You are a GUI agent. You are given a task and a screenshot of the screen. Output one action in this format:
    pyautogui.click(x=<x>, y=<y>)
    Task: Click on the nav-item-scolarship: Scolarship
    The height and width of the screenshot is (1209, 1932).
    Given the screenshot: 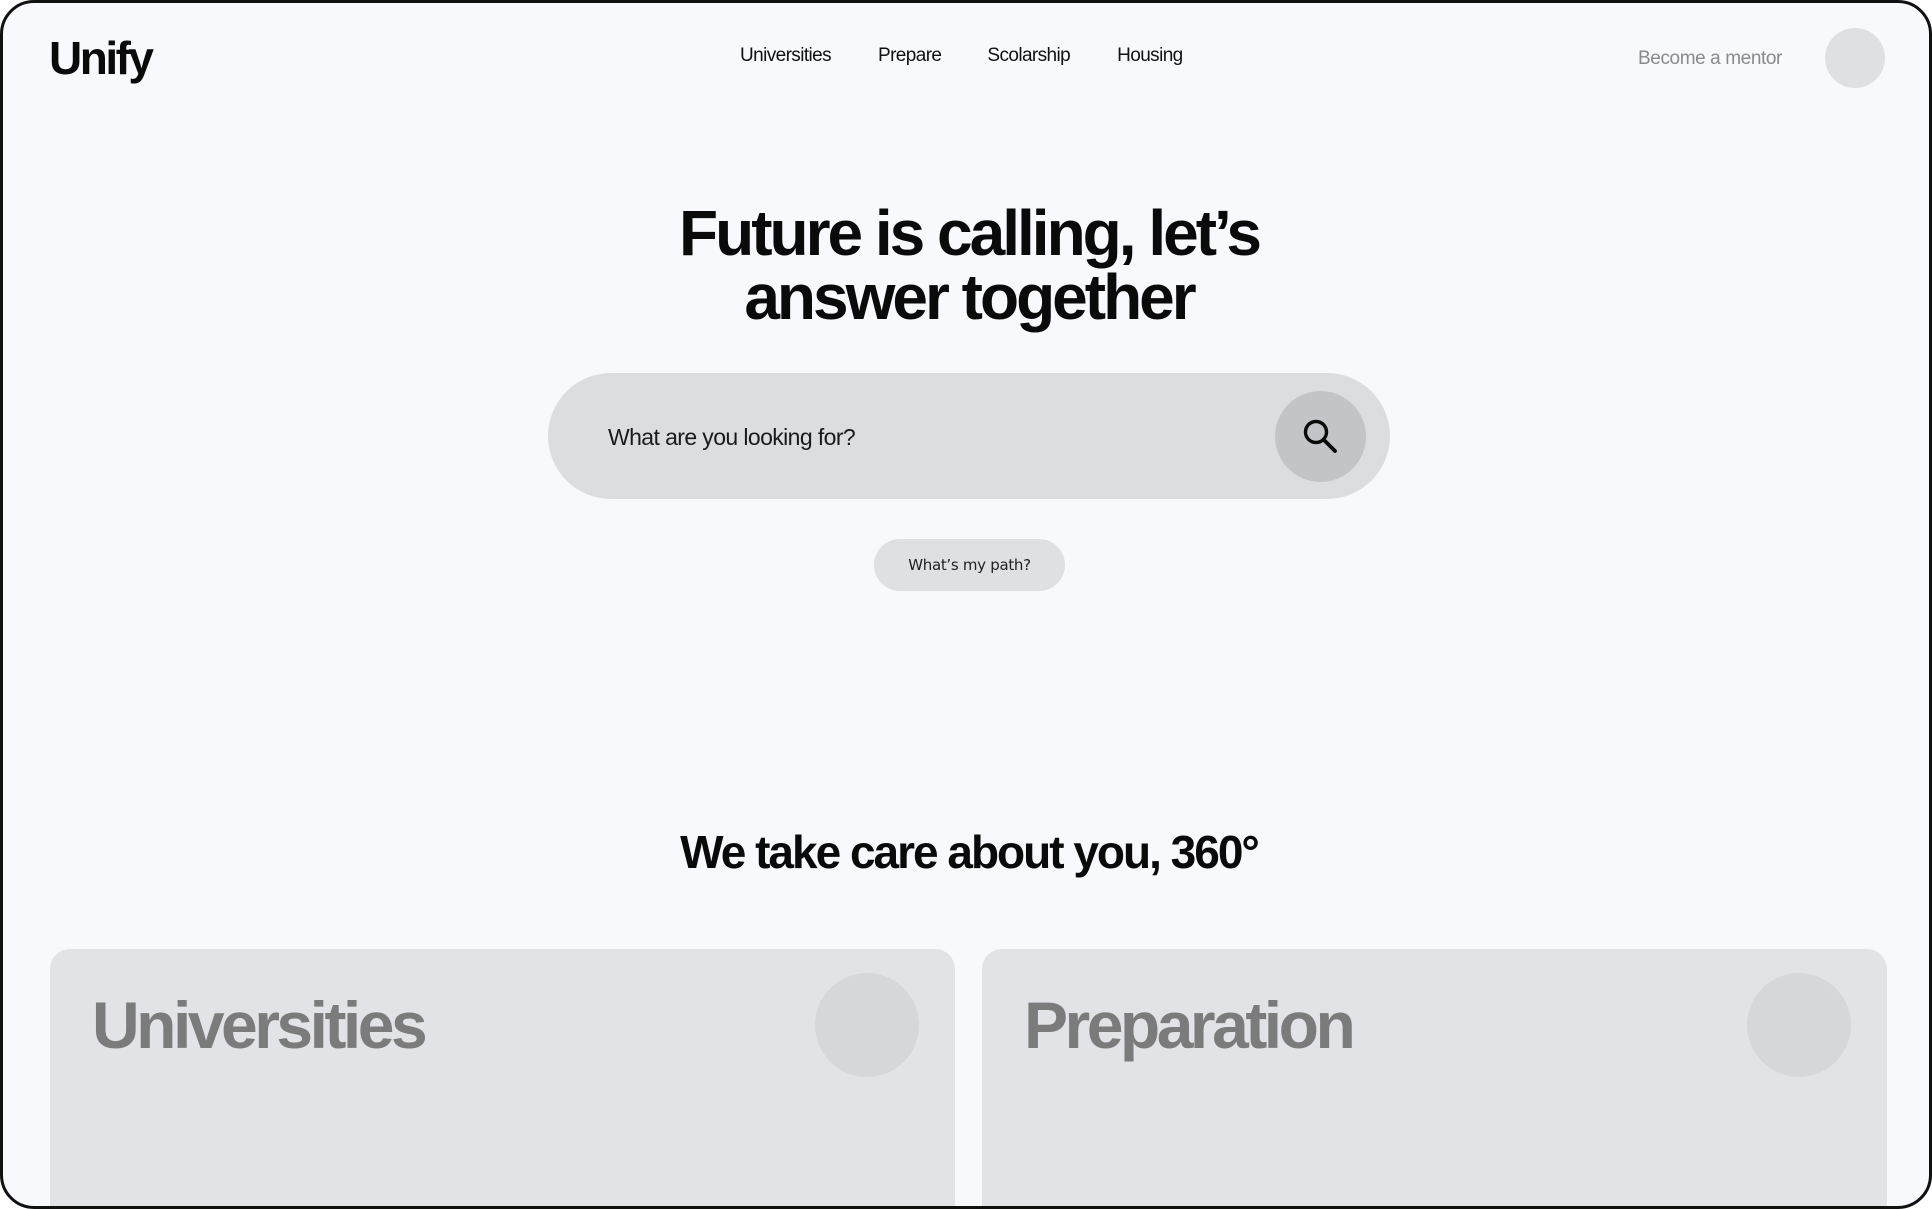 What is the action you would take?
    pyautogui.click(x=1028, y=56)
    